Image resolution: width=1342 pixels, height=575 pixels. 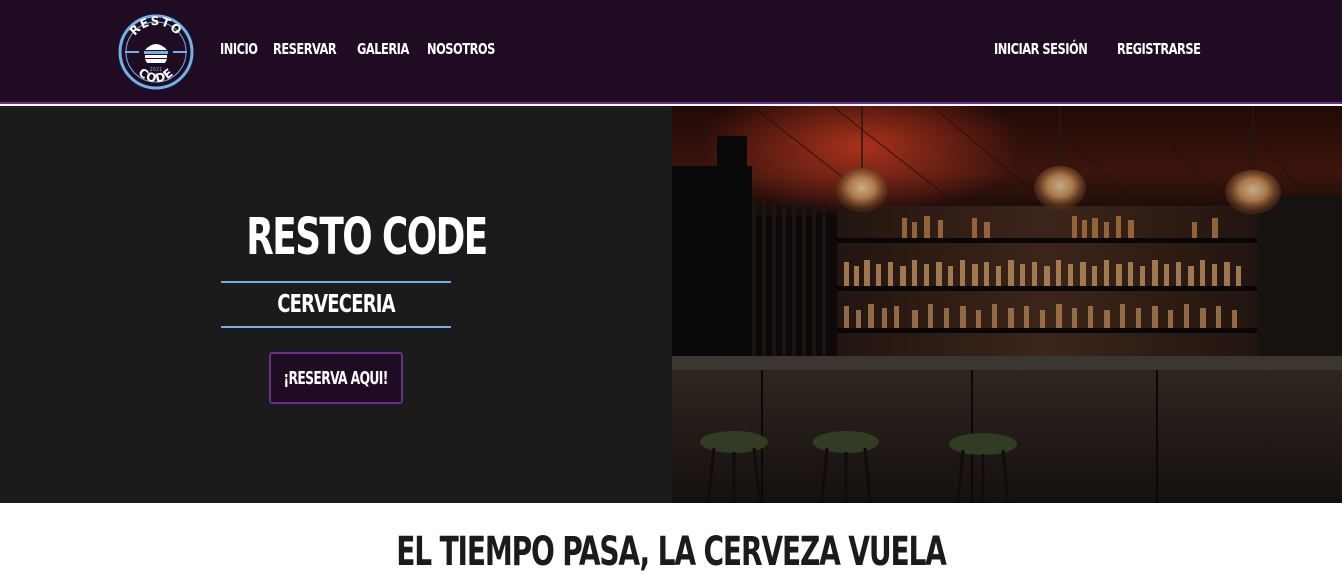 What do you see at coordinates (336, 282) in the screenshot?
I see `hero-divider-top` at bounding box center [336, 282].